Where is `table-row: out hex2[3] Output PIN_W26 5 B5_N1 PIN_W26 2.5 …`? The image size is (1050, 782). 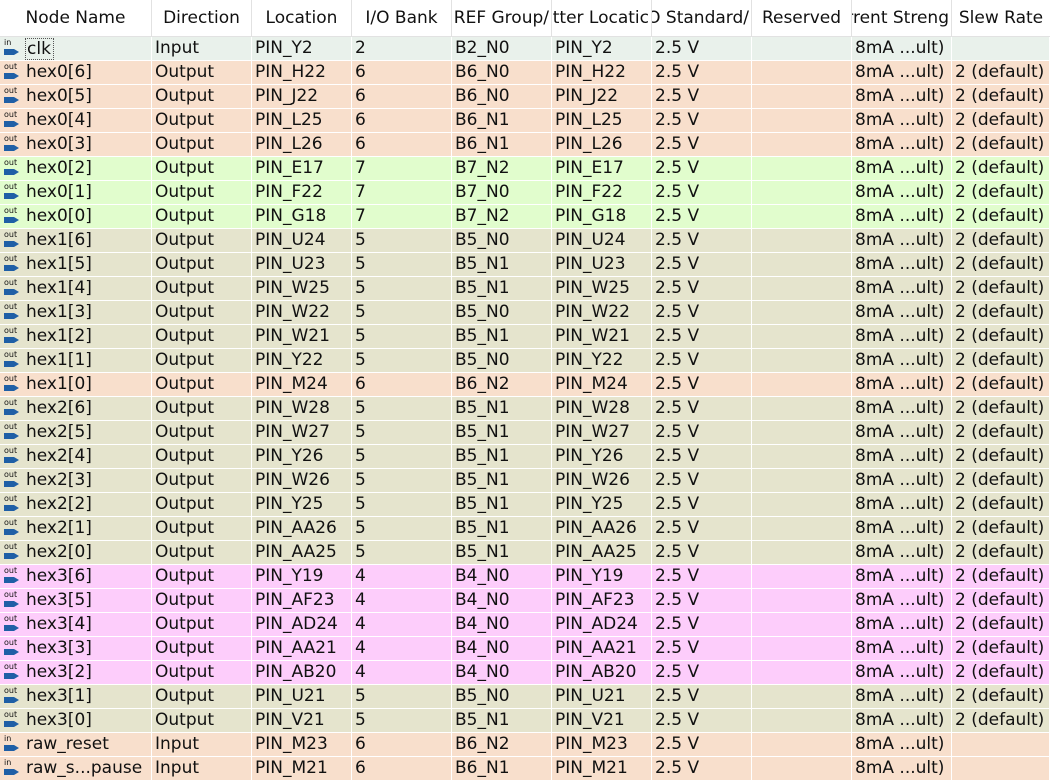
table-row: out hex2[3] Output PIN_W26 5 B5_N1 PIN_W26 2.5 … is located at coordinates (525, 481).